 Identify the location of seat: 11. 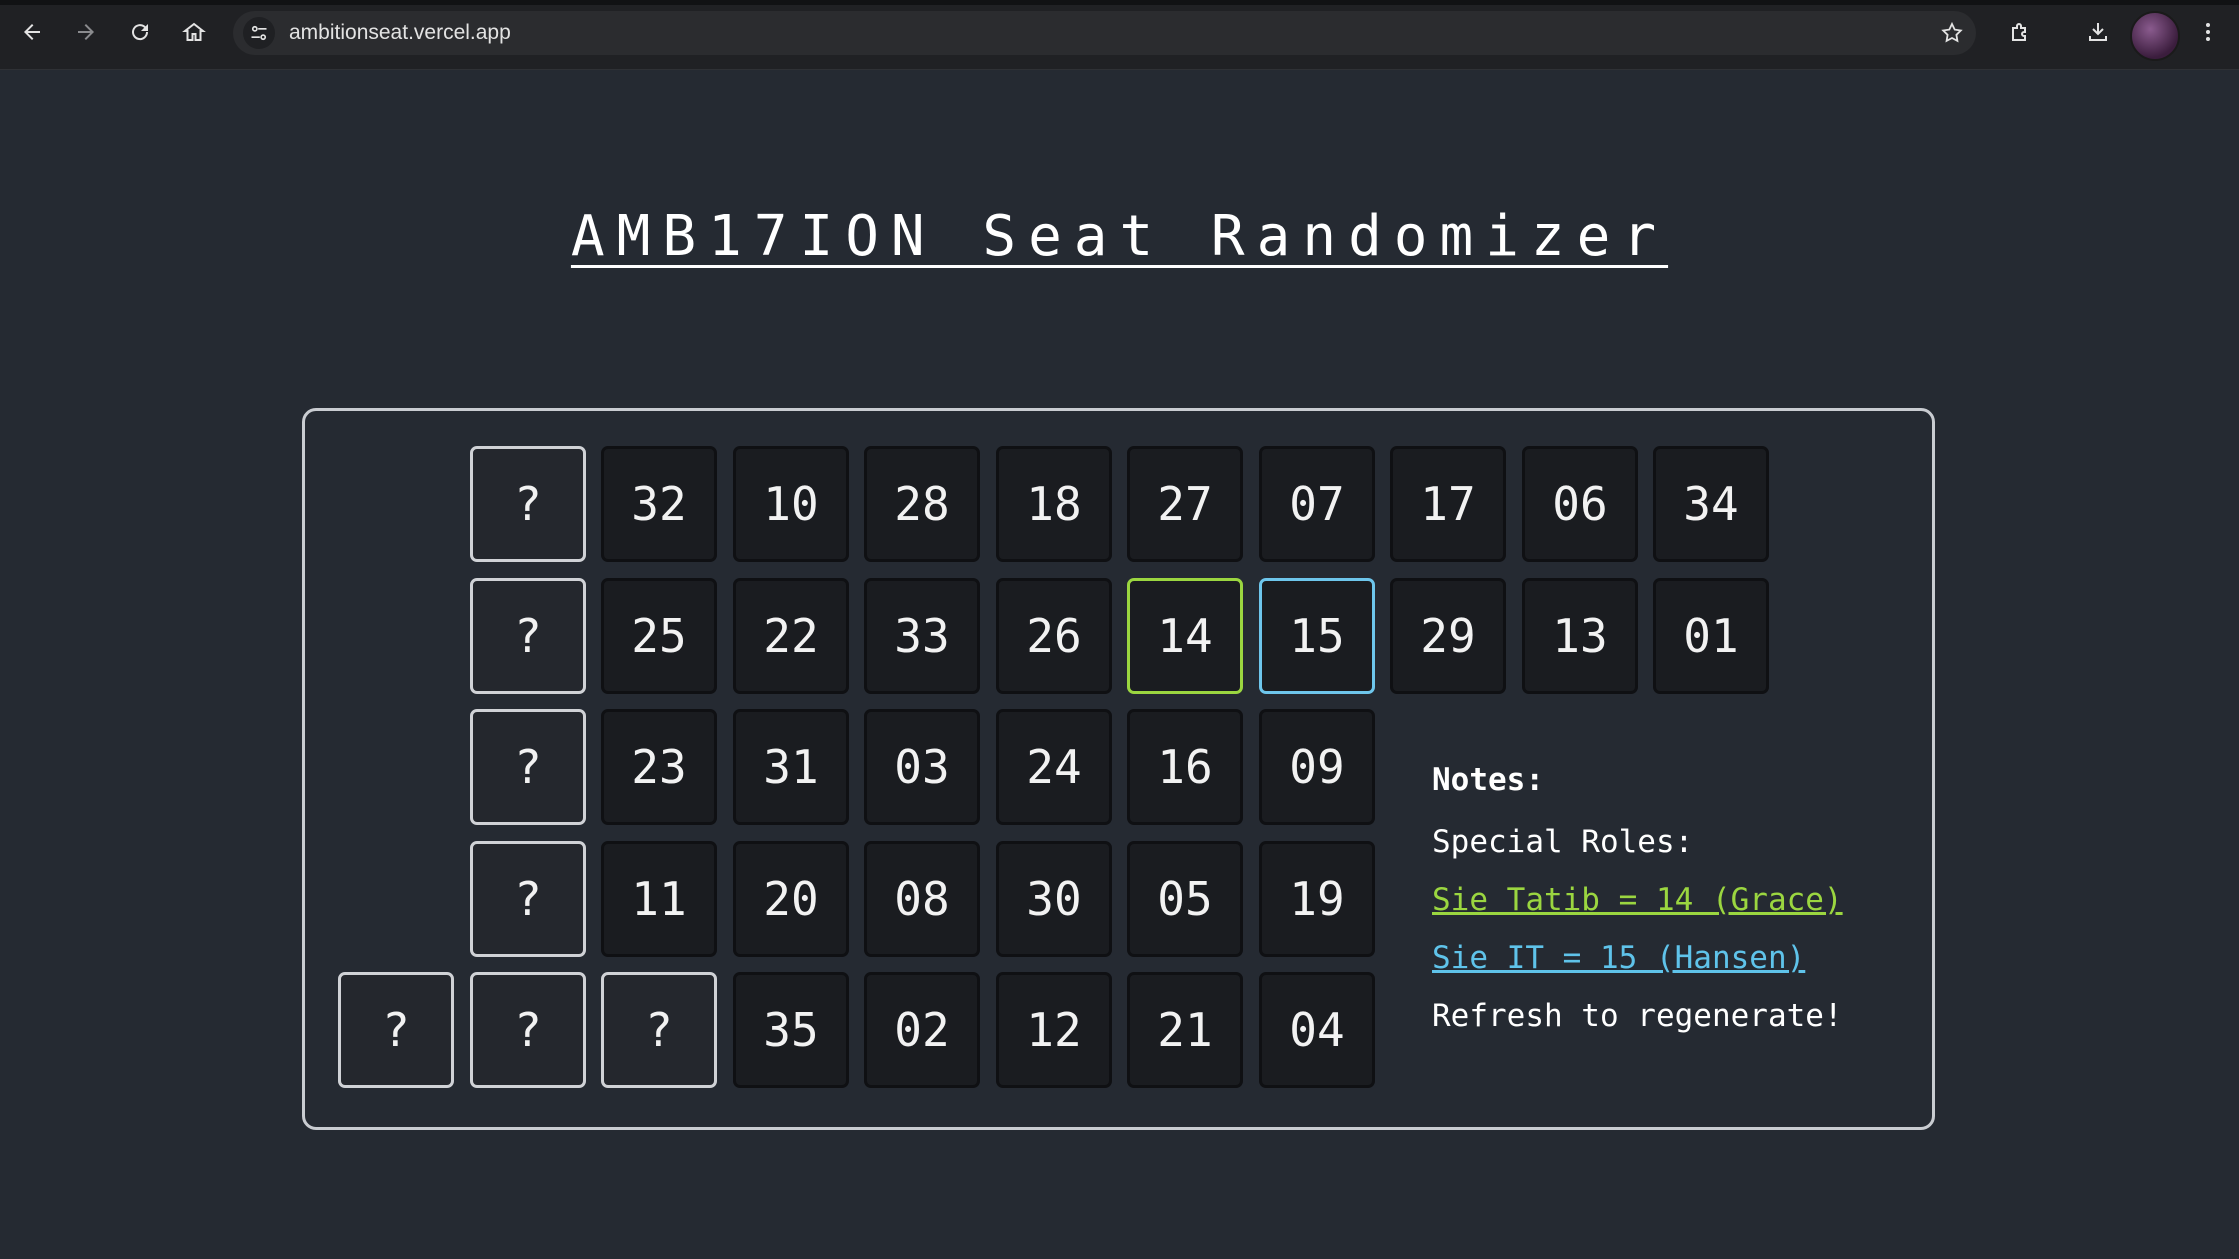
(659, 899).